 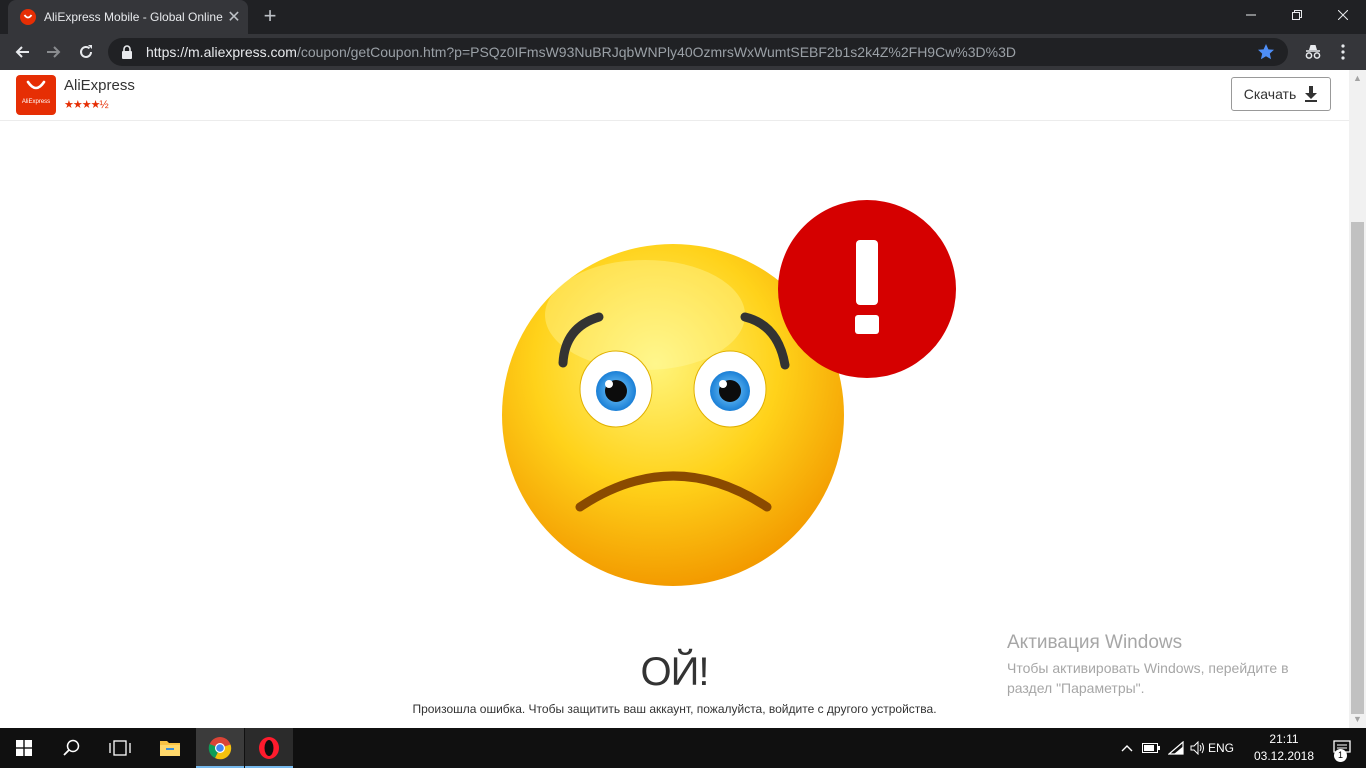 What do you see at coordinates (1095, 642) in the screenshot?
I see `watermark-title: Активация Windows` at bounding box center [1095, 642].